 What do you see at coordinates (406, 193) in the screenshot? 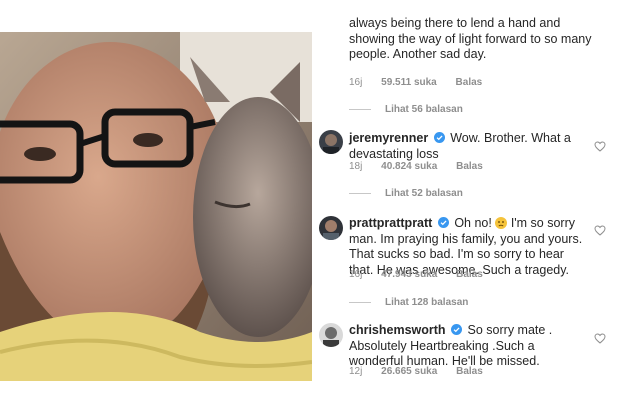
I see `view-replies-button: Lihat 52 balasan` at bounding box center [406, 193].